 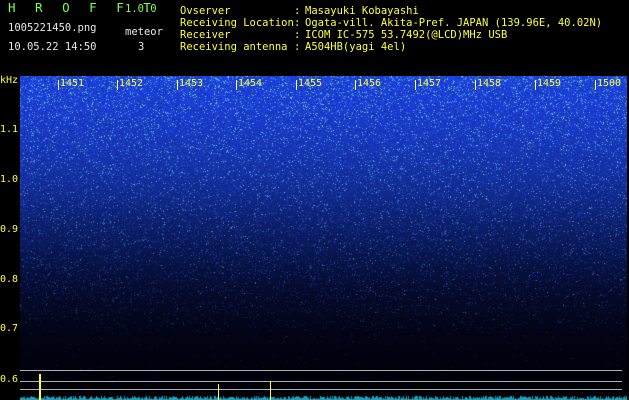 I want to click on level-line-middle, so click(x=321, y=381).